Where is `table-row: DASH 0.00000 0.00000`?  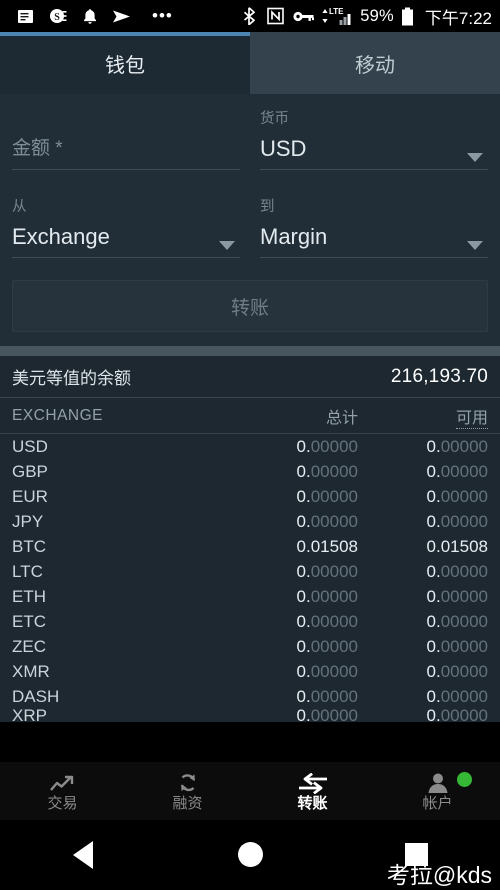 table-row: DASH 0.00000 0.00000 is located at coordinates (250, 696).